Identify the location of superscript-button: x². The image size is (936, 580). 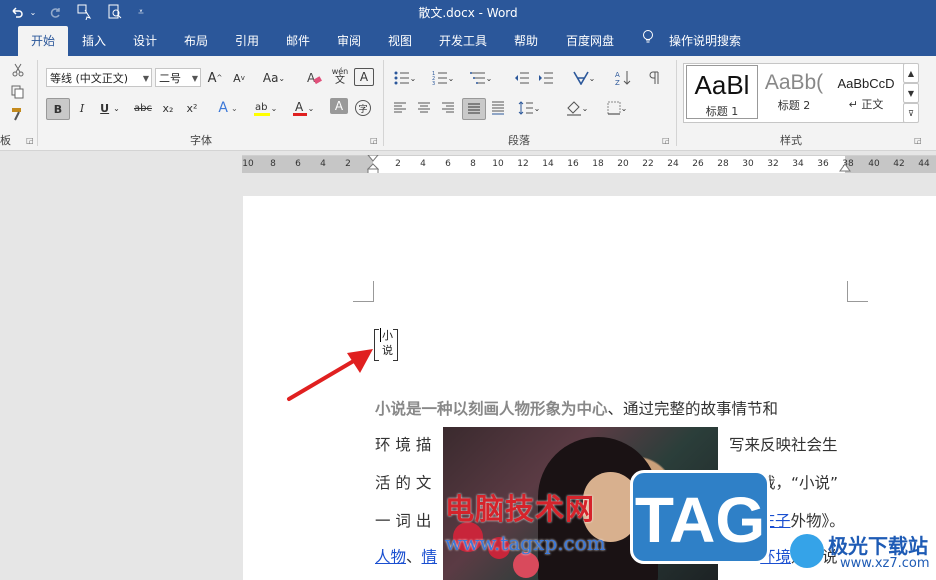
(192, 108).